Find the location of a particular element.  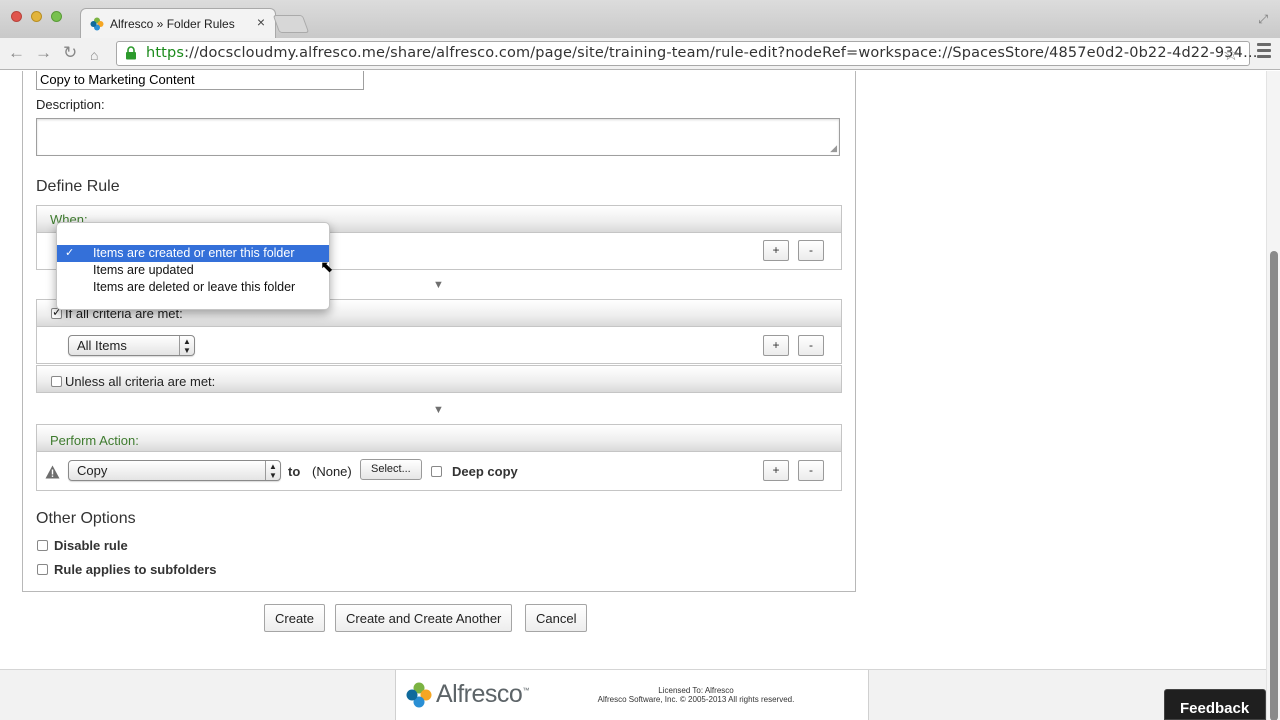

define-rule-title: Define Rule is located at coordinates (78, 186).